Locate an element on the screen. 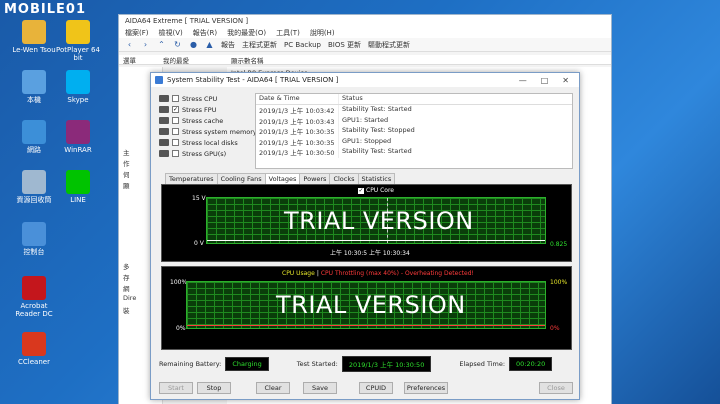  user-icon: ● is located at coordinates (193, 44).